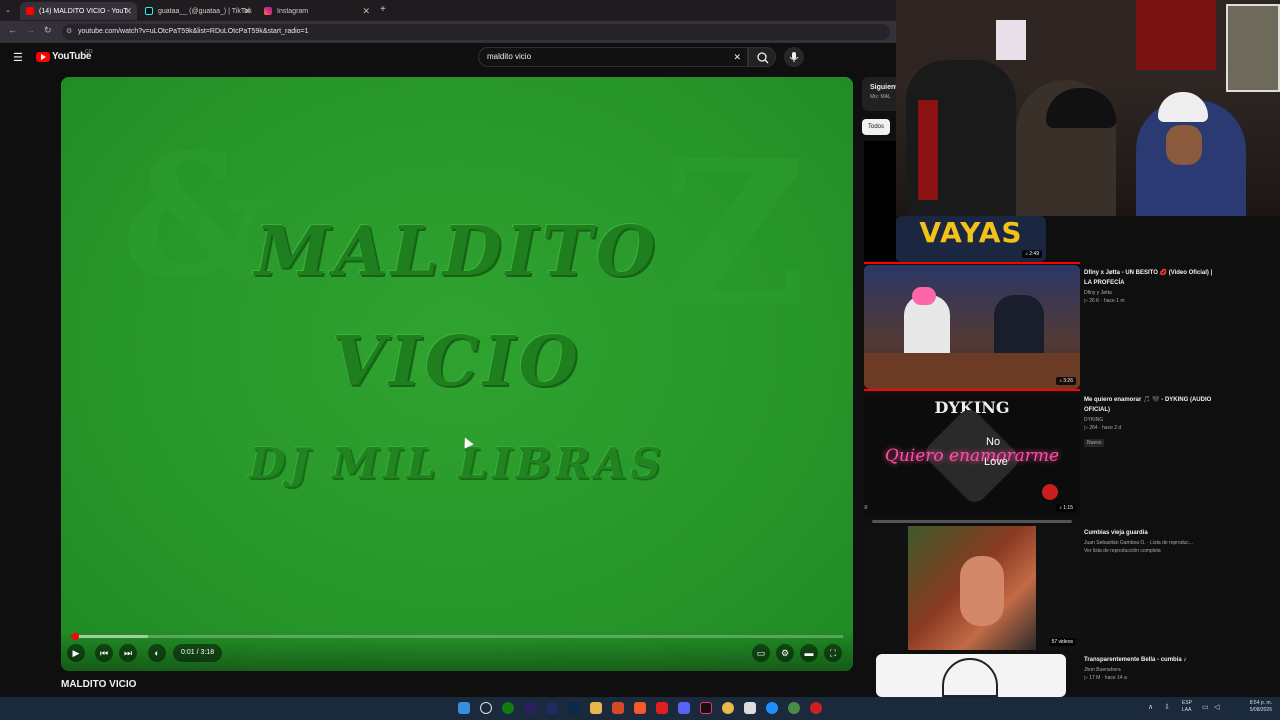  I want to click on back-icon: ←, so click(12, 30).